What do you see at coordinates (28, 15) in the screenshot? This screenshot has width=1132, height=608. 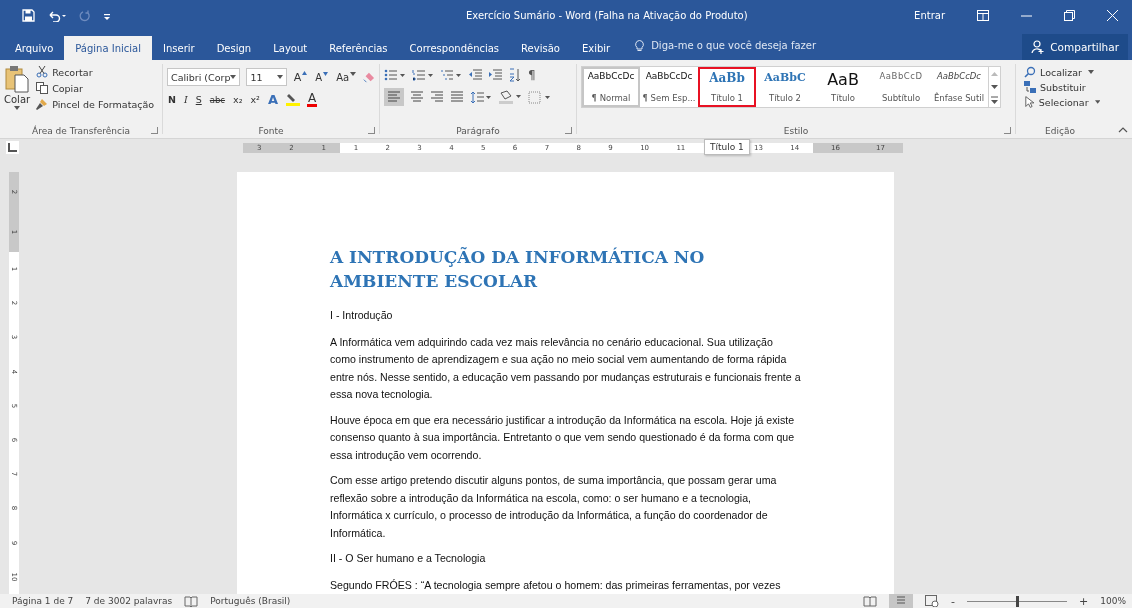 I see `save-icon` at bounding box center [28, 15].